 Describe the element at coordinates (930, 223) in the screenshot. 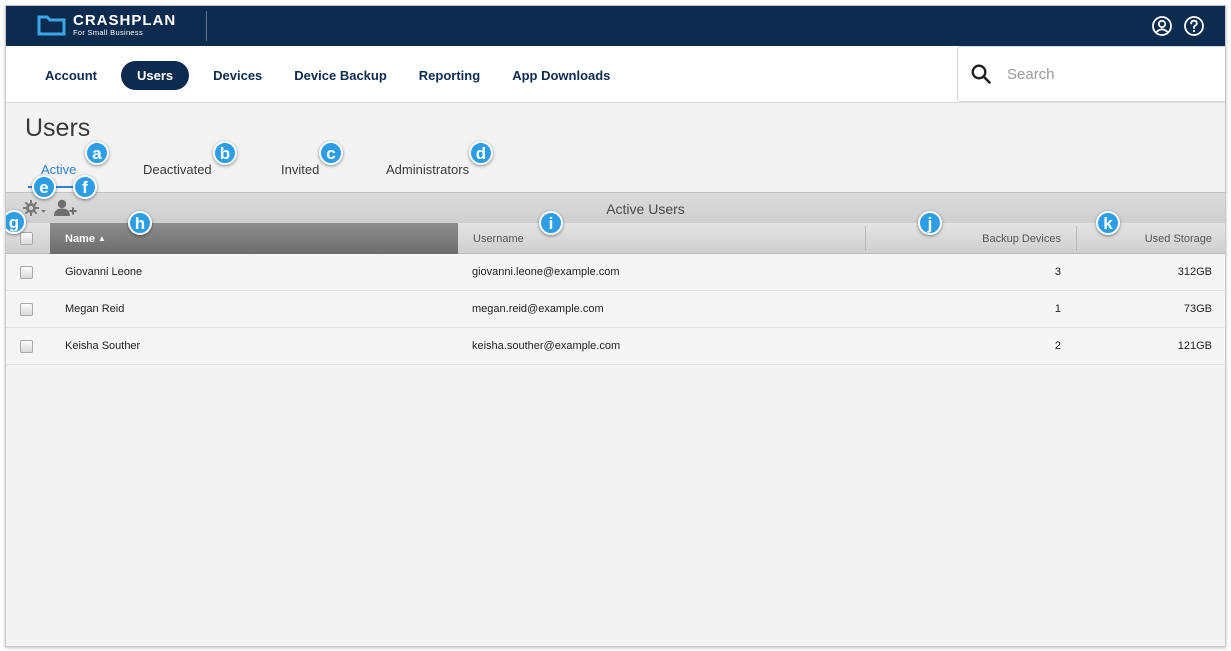

I see `callout-j: j` at that location.